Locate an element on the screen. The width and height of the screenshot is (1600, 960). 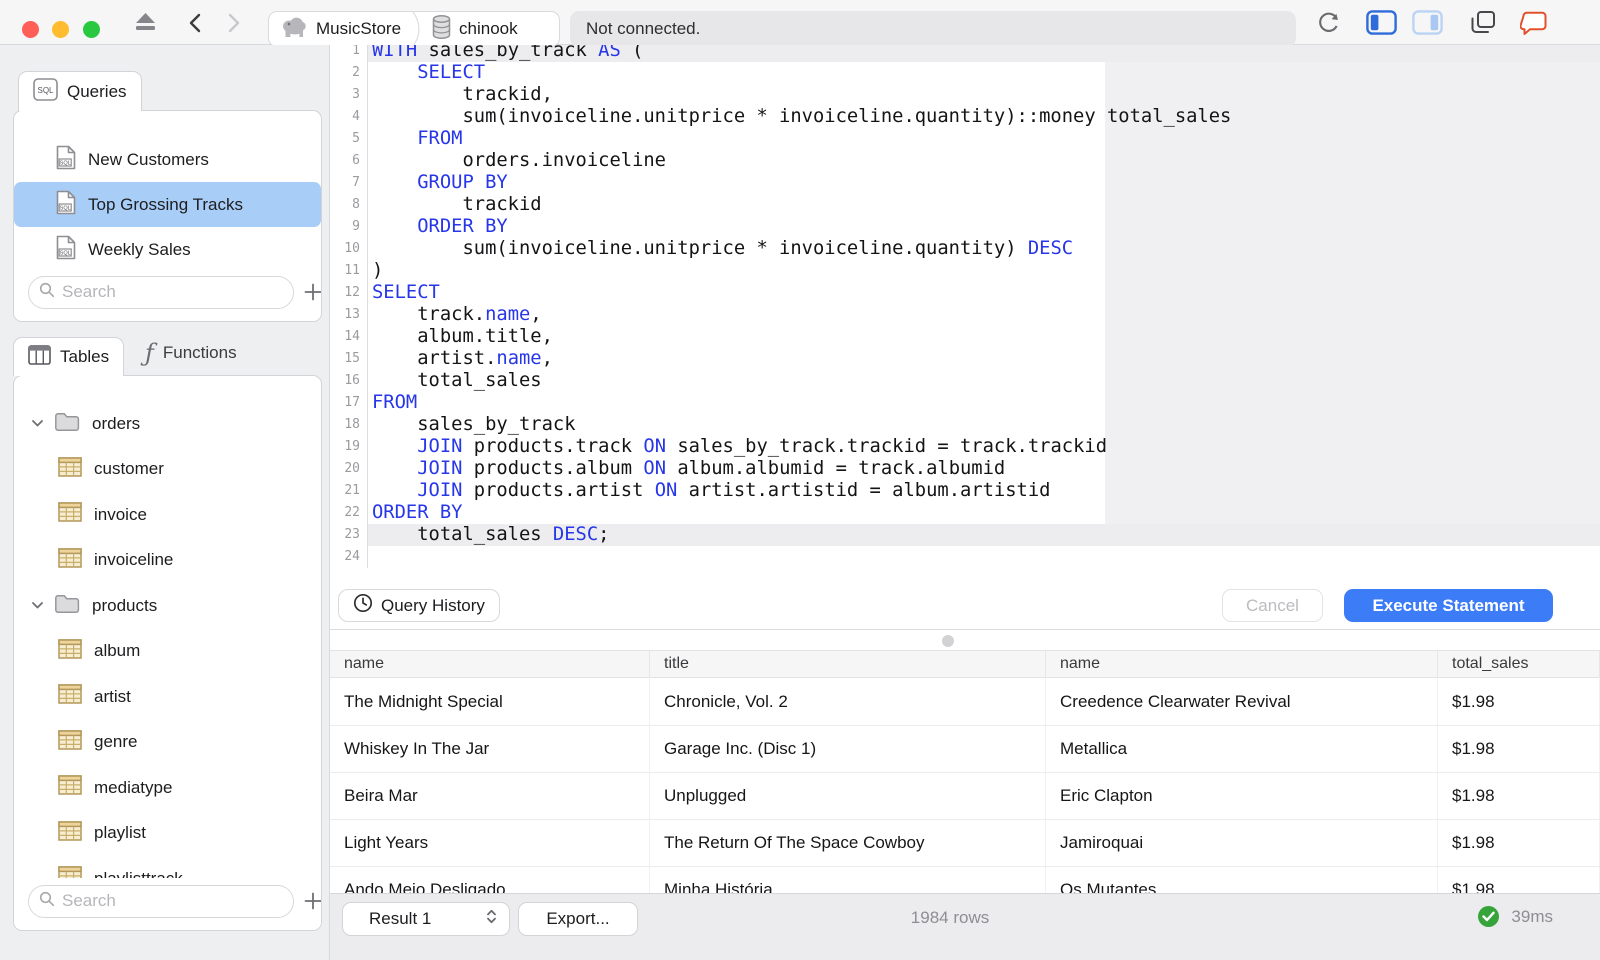
table-item-artist: artist is located at coordinates (167, 697).